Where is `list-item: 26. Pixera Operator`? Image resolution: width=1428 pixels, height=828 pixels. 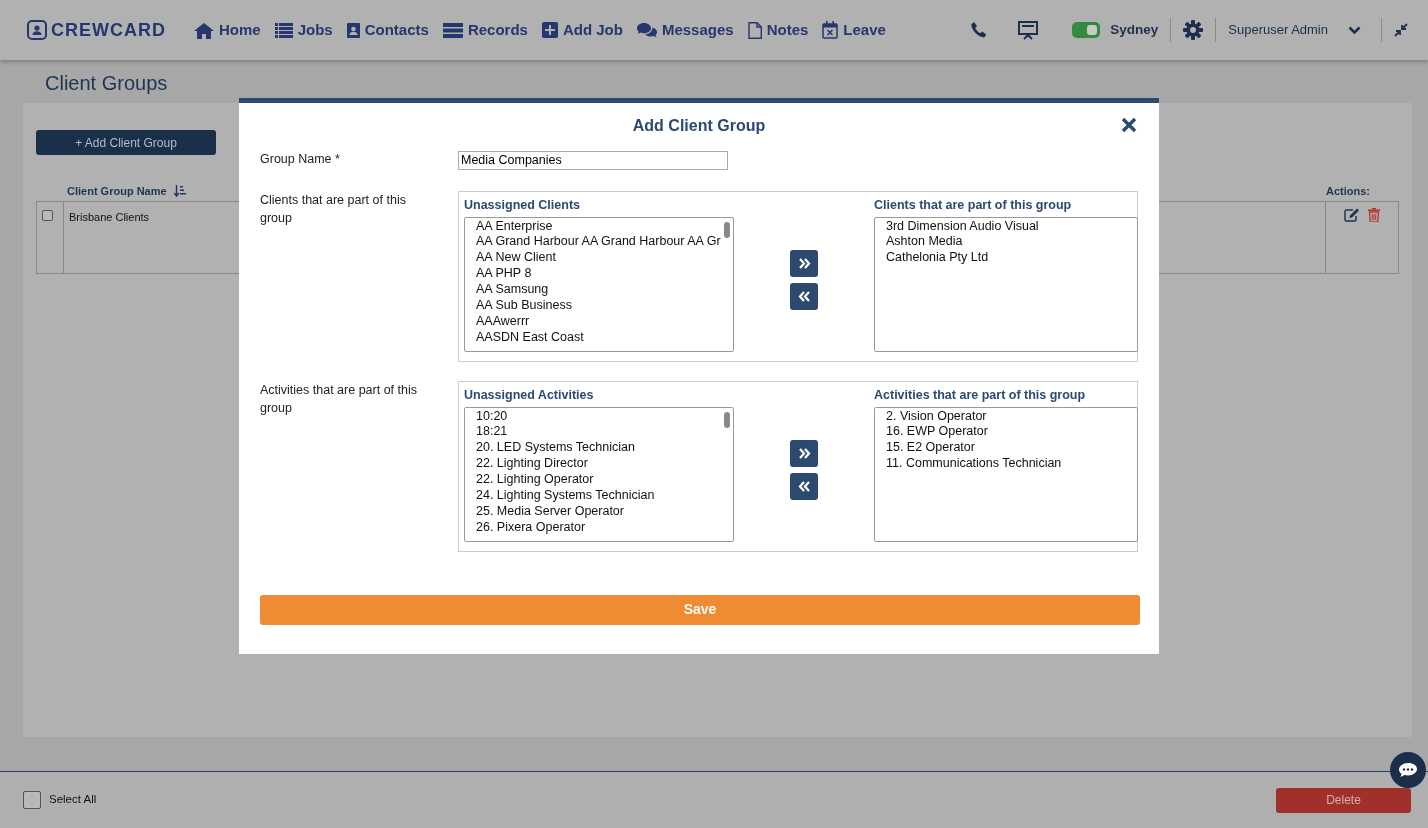
list-item: 26. Pixera Operator is located at coordinates (599, 527).